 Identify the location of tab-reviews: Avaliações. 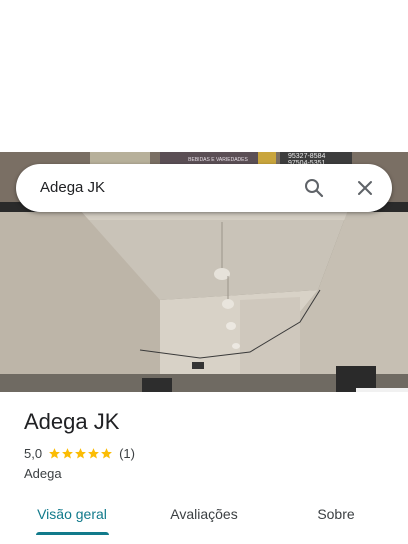
(204, 514).